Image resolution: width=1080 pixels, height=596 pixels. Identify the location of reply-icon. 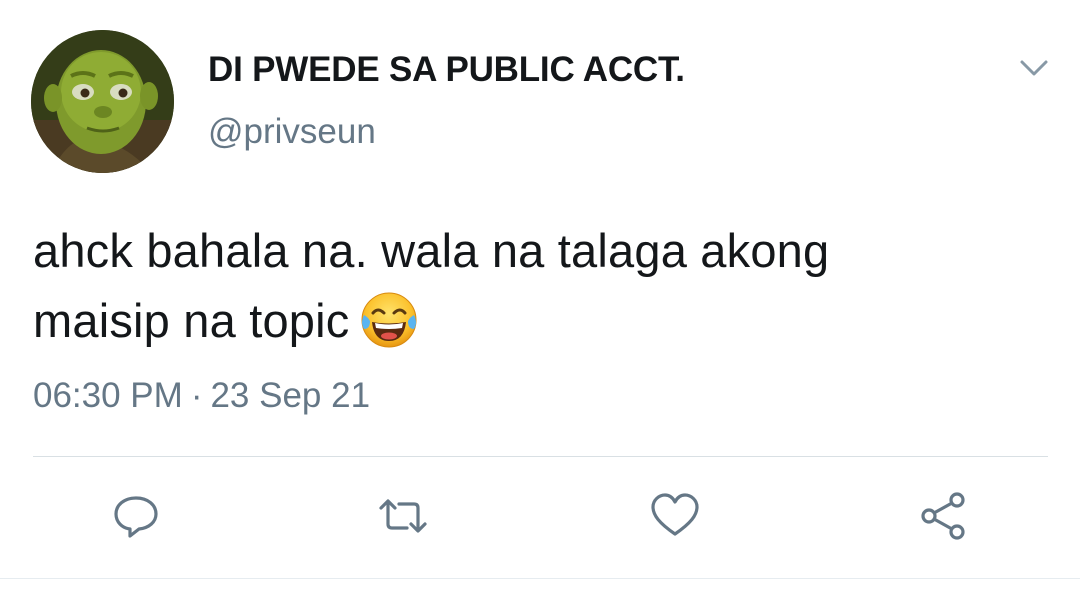
(136, 517).